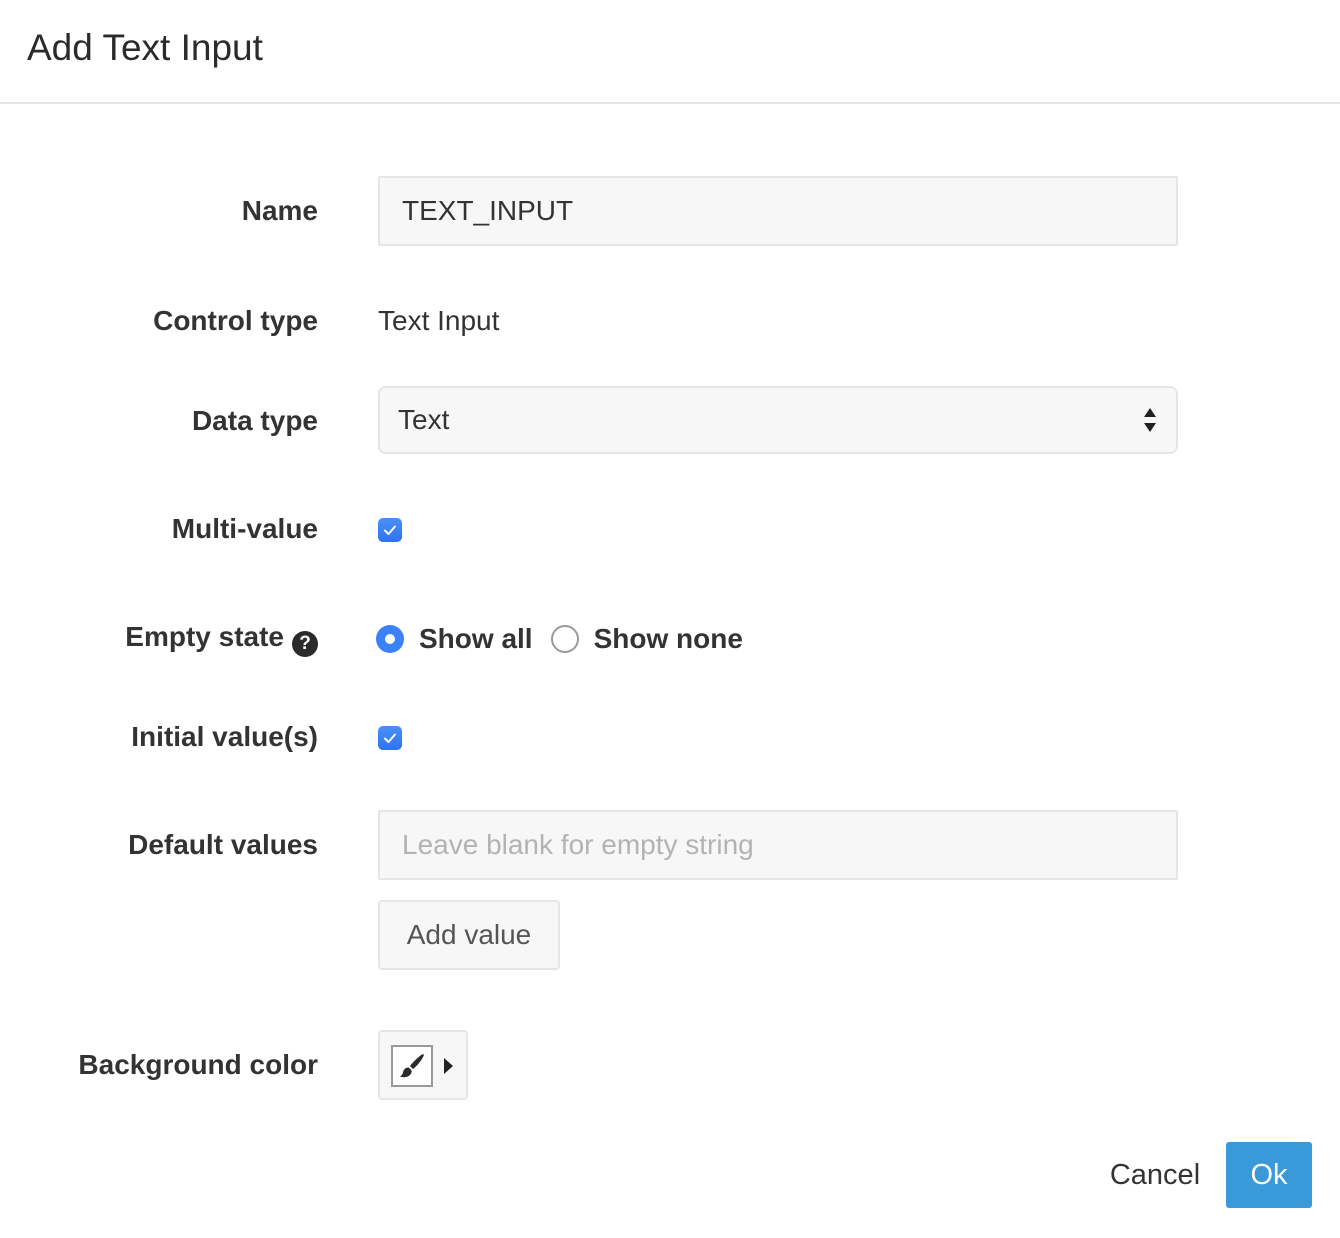 This screenshot has width=1340, height=1238. I want to click on empty-state-radio-group: Show all Show none, so click(568, 639).